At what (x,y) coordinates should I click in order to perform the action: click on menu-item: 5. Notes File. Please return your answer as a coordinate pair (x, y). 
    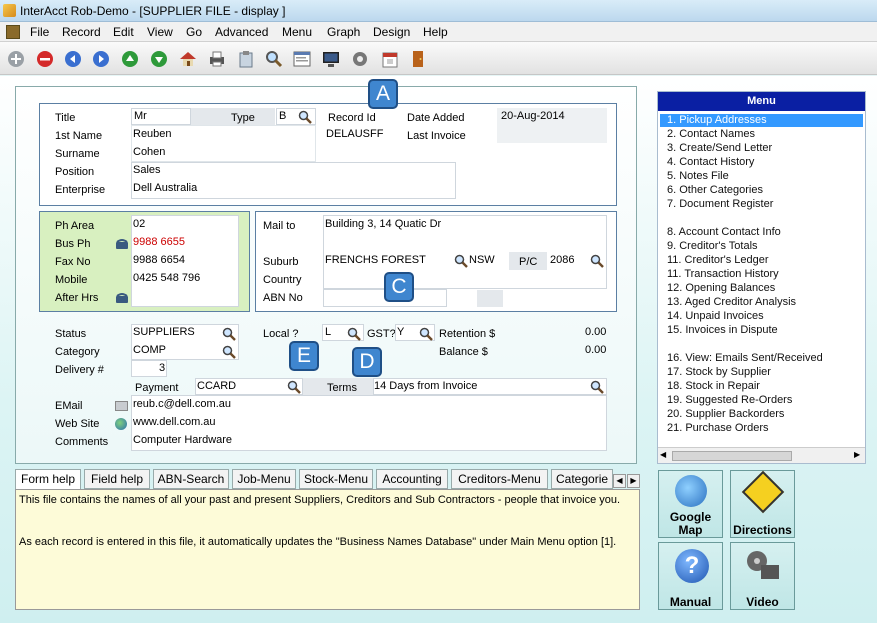
    Looking at the image, I should click on (698, 176).